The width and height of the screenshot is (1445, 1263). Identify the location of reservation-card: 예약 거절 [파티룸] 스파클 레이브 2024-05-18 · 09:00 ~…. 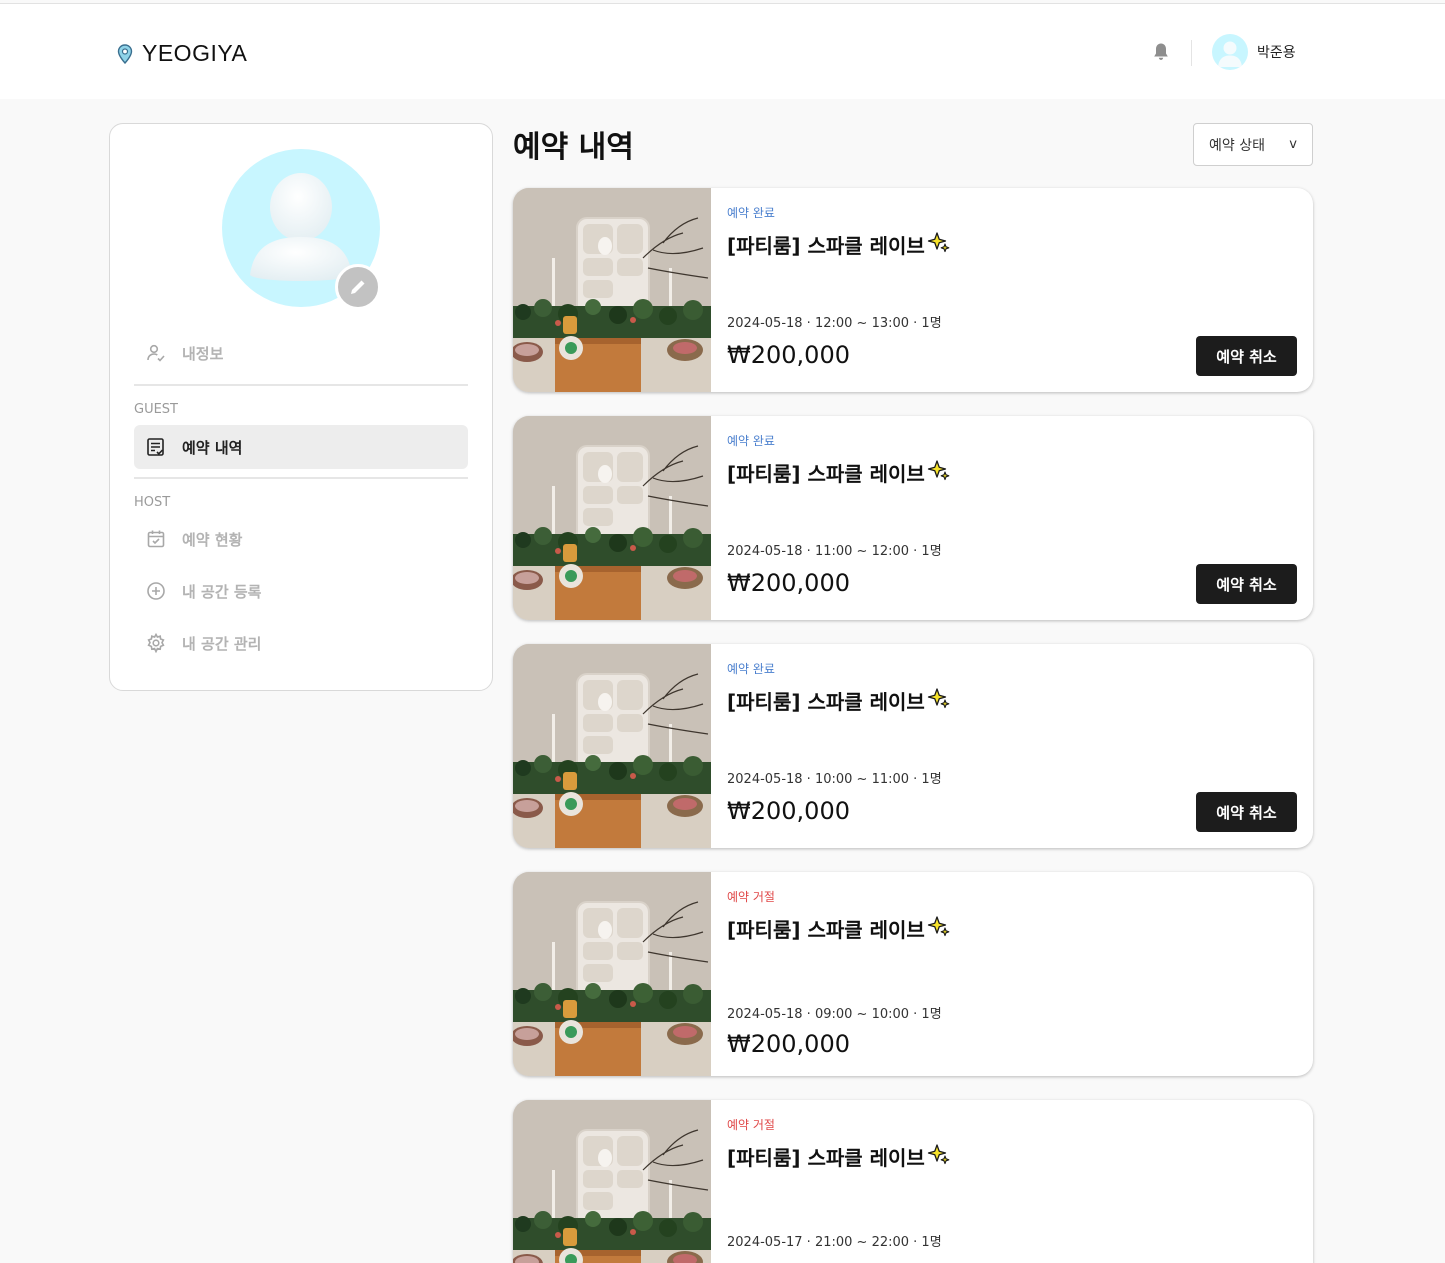
(913, 974).